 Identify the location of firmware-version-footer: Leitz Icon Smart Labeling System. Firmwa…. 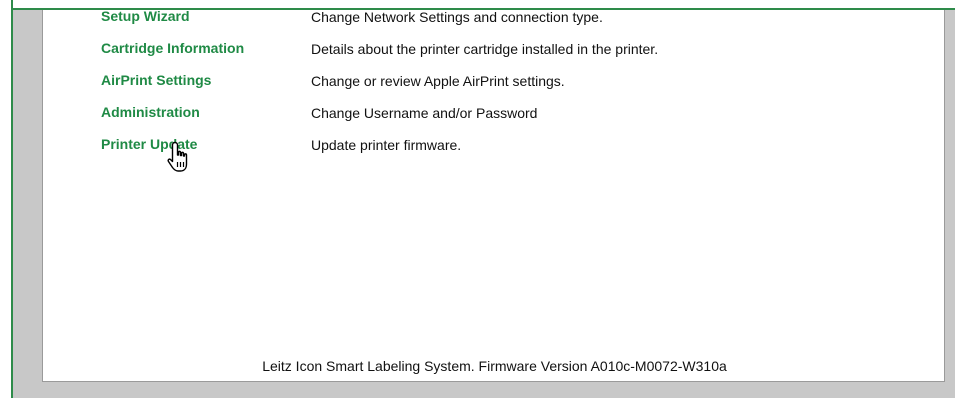
(494, 366).